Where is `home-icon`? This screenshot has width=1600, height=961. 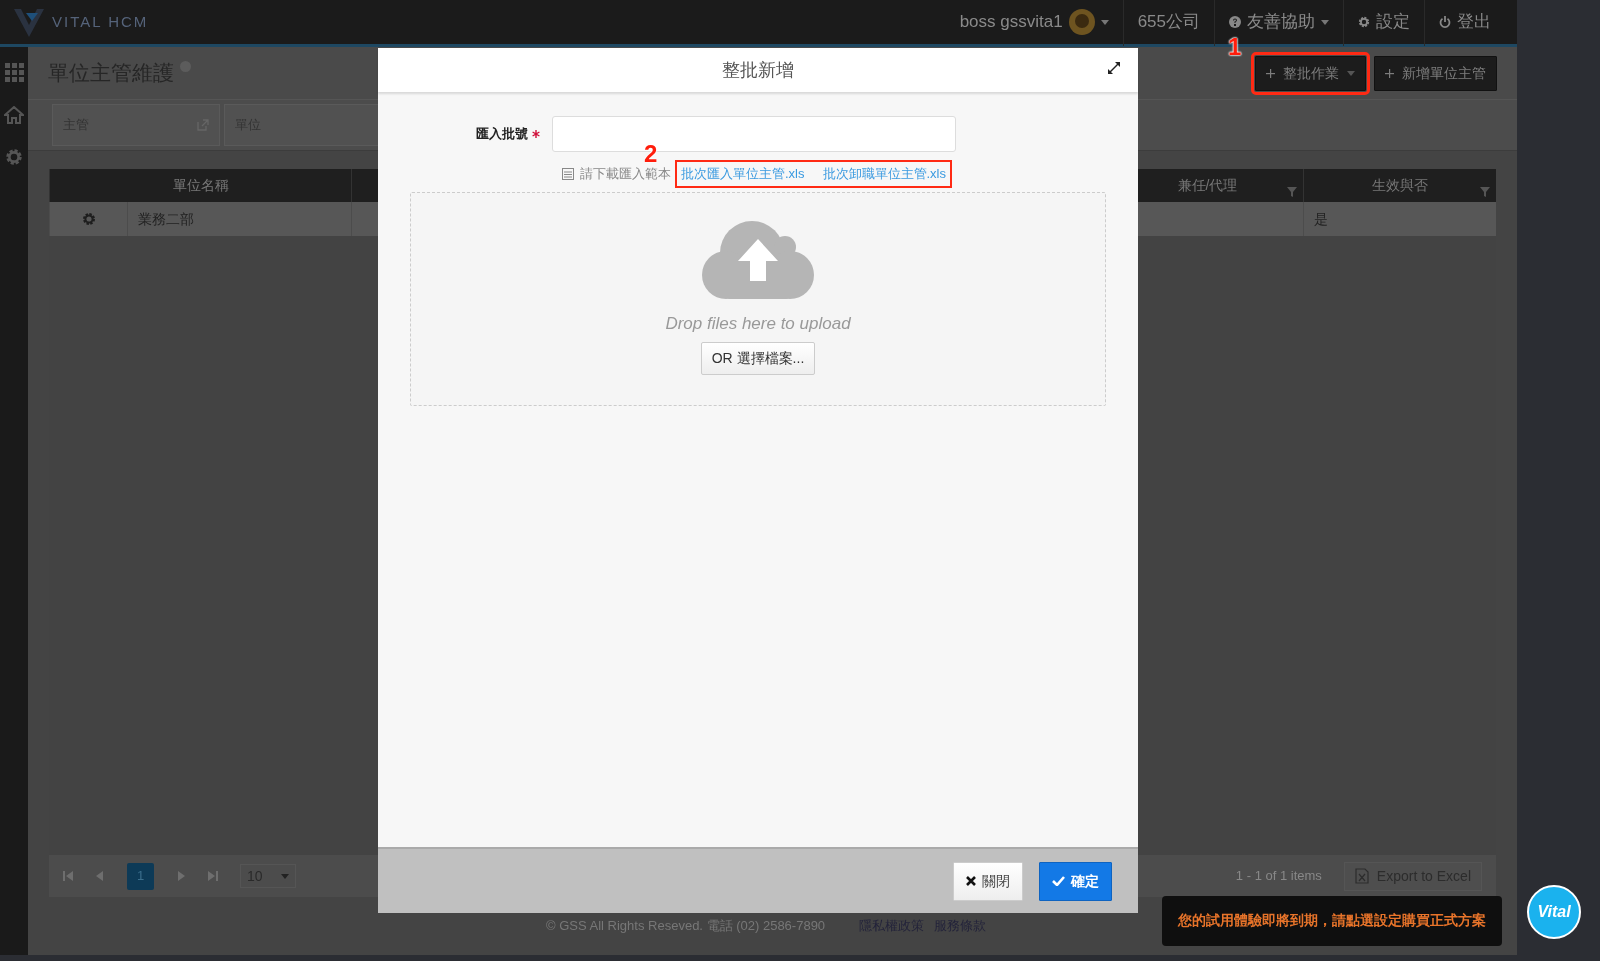
home-icon is located at coordinates (14, 115).